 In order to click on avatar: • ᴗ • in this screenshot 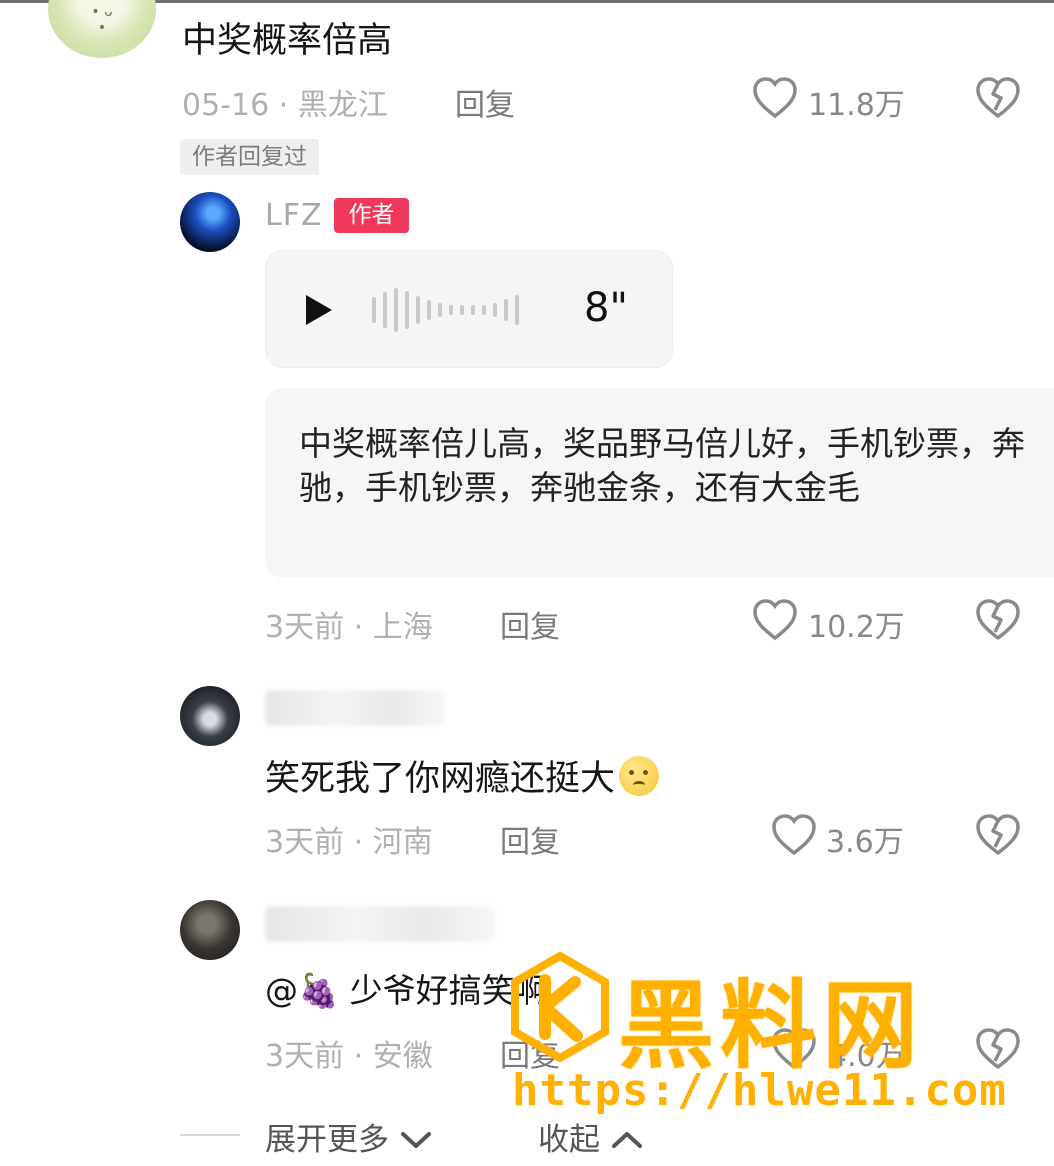, I will do `click(102, 29)`.